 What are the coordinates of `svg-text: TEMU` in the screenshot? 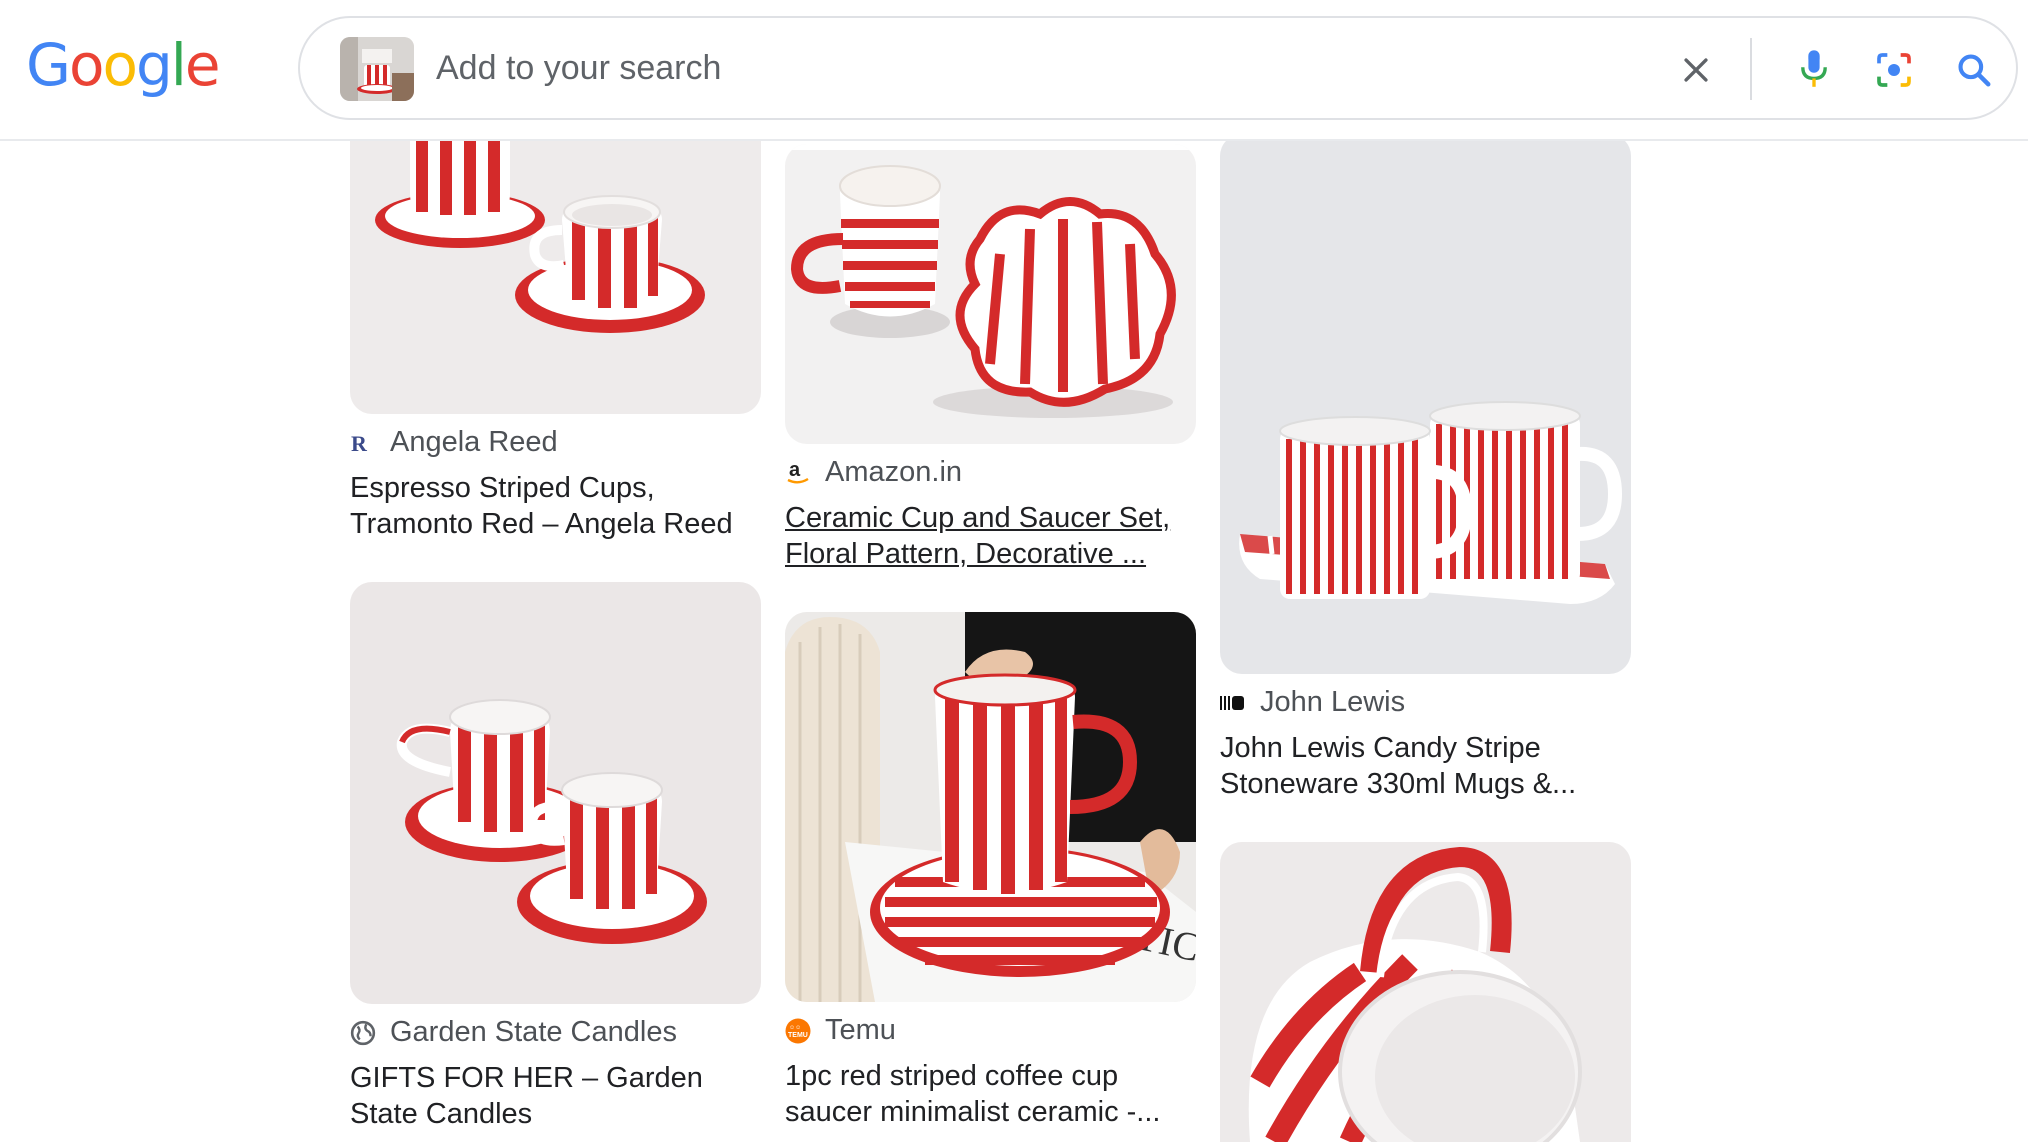 It's located at (798, 1035).